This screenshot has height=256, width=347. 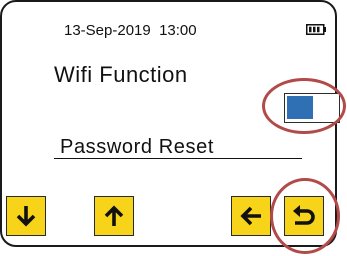 I want to click on arrow-up-icon, so click(x=114, y=215).